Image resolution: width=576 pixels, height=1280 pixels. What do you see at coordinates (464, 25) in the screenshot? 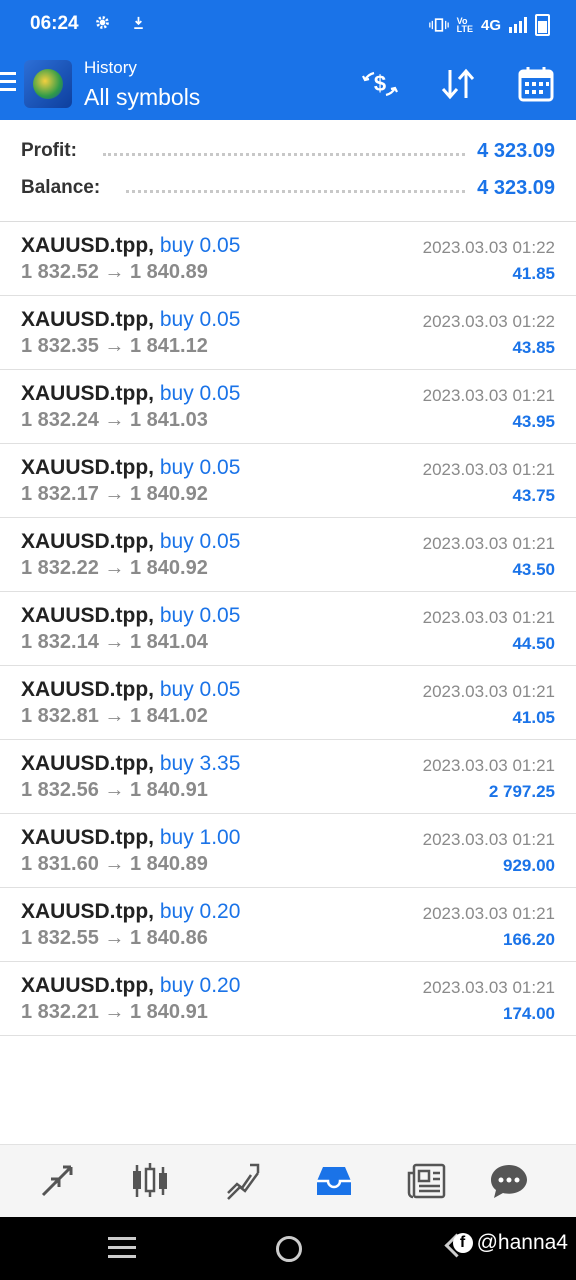
I see `volte-icon: Vo LTE` at bounding box center [464, 25].